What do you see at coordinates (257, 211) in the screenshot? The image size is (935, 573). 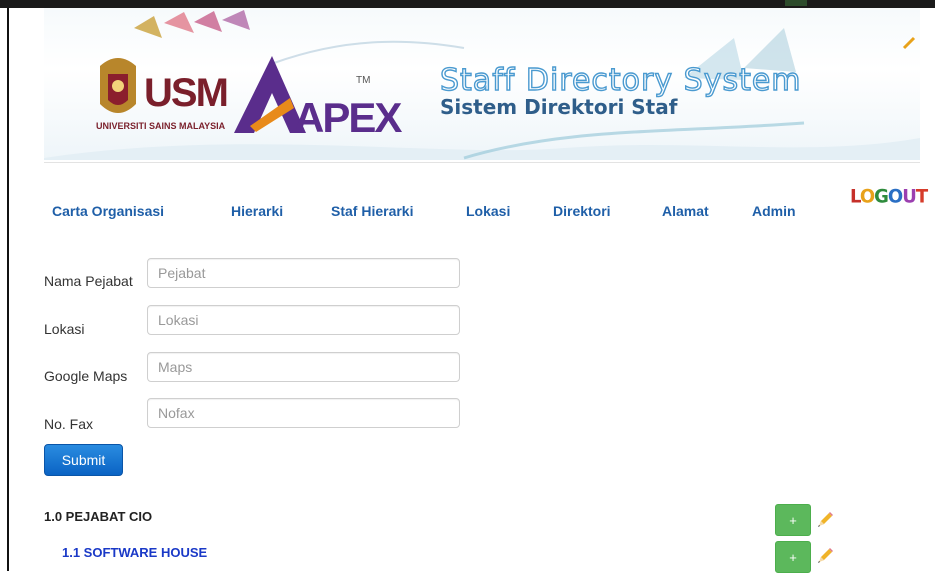 I see `nav-hierarki: Hierarki` at bounding box center [257, 211].